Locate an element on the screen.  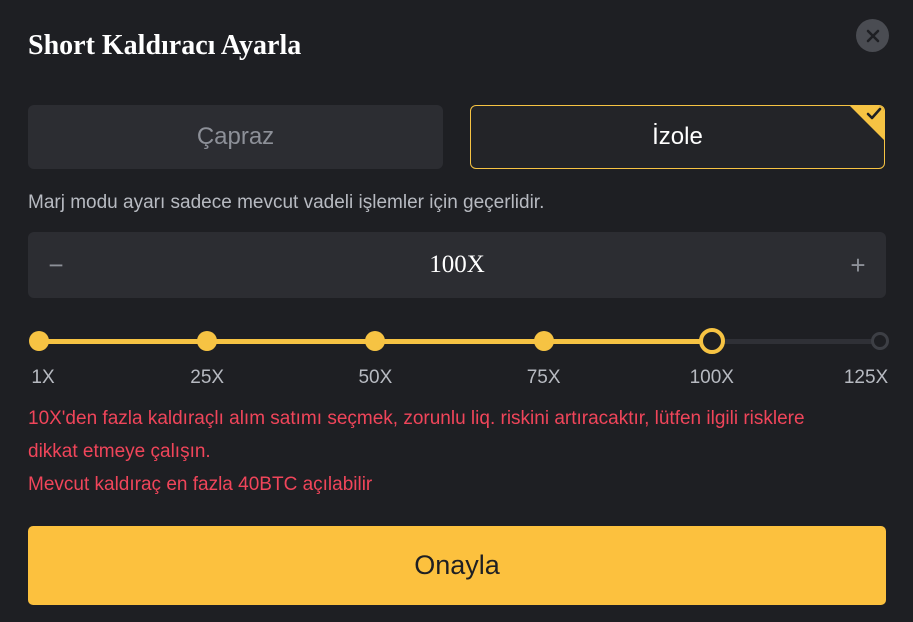
increase-leverage-button: + is located at coordinates (858, 265).